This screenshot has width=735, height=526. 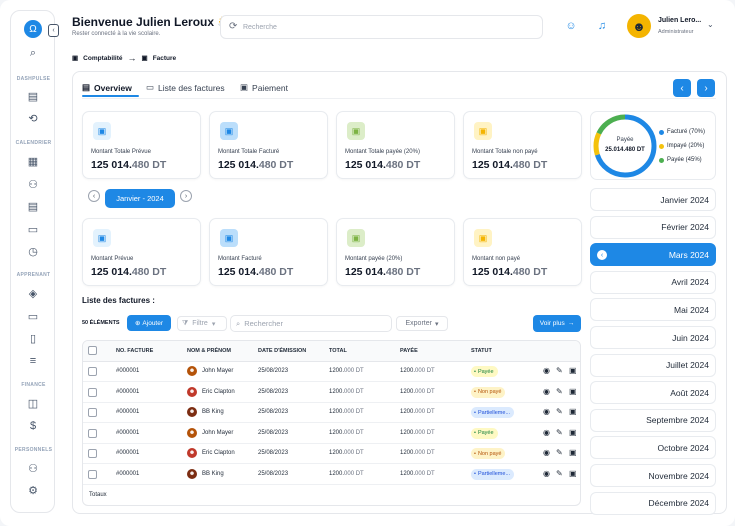 What do you see at coordinates (33, 206) in the screenshot?
I see `schedule-icon: ▤` at bounding box center [33, 206].